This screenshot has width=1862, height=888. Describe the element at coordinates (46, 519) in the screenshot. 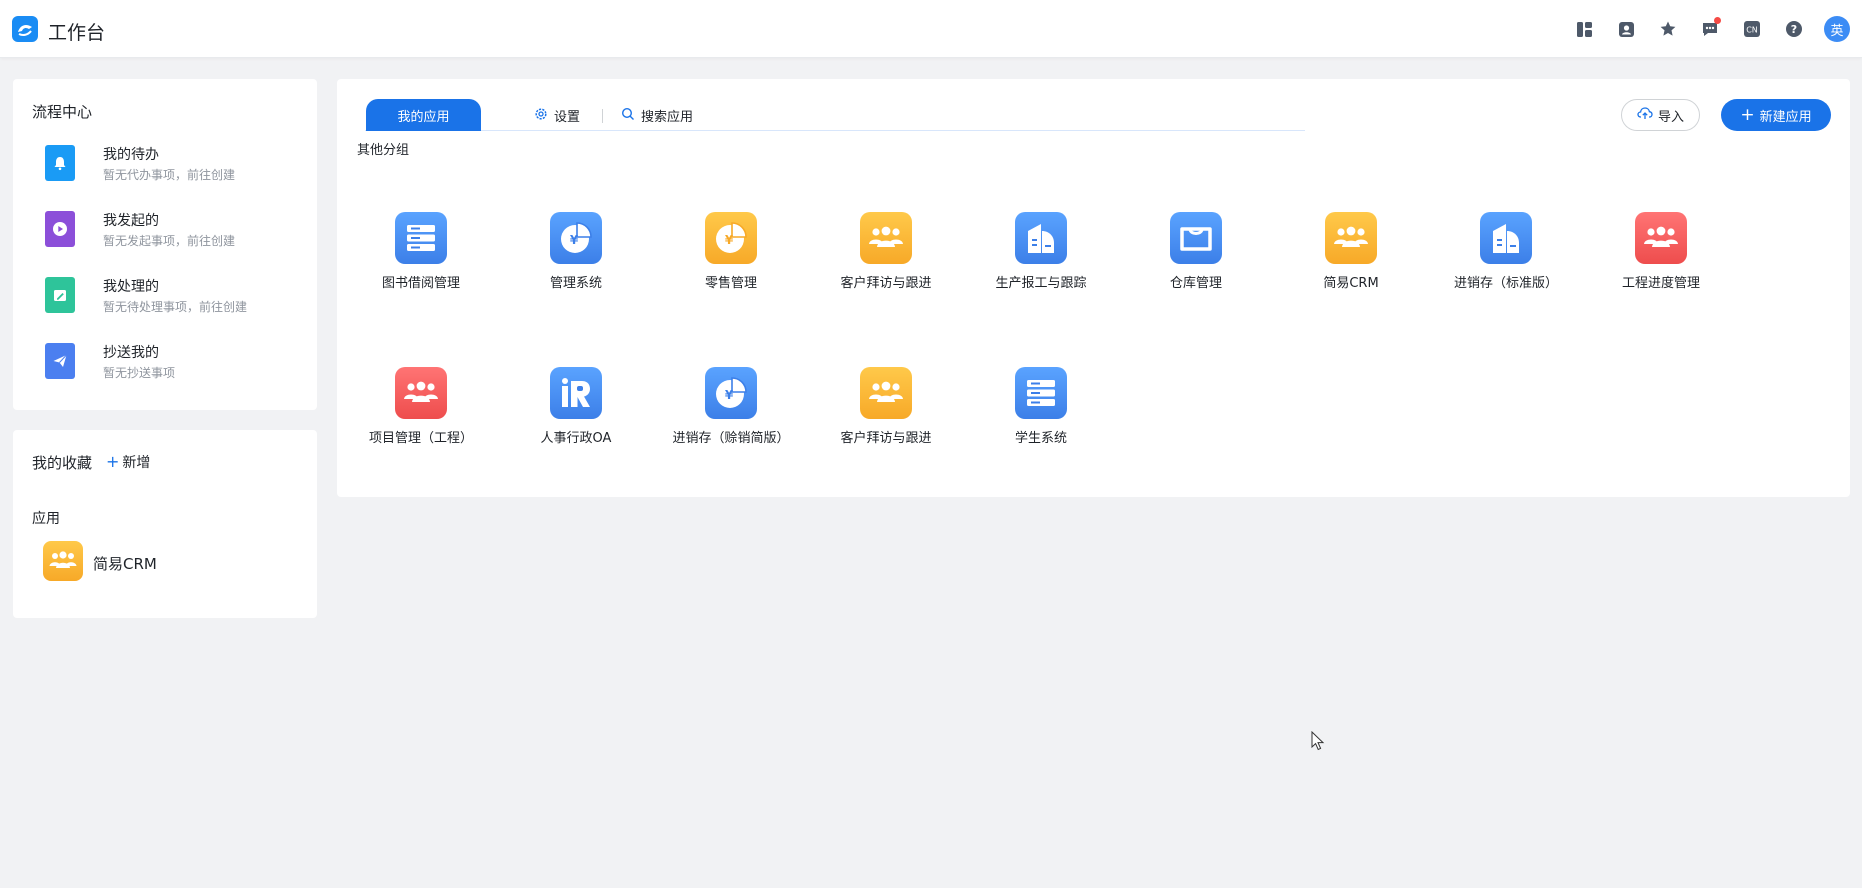

I see `favorites-section-label: 应用` at that location.